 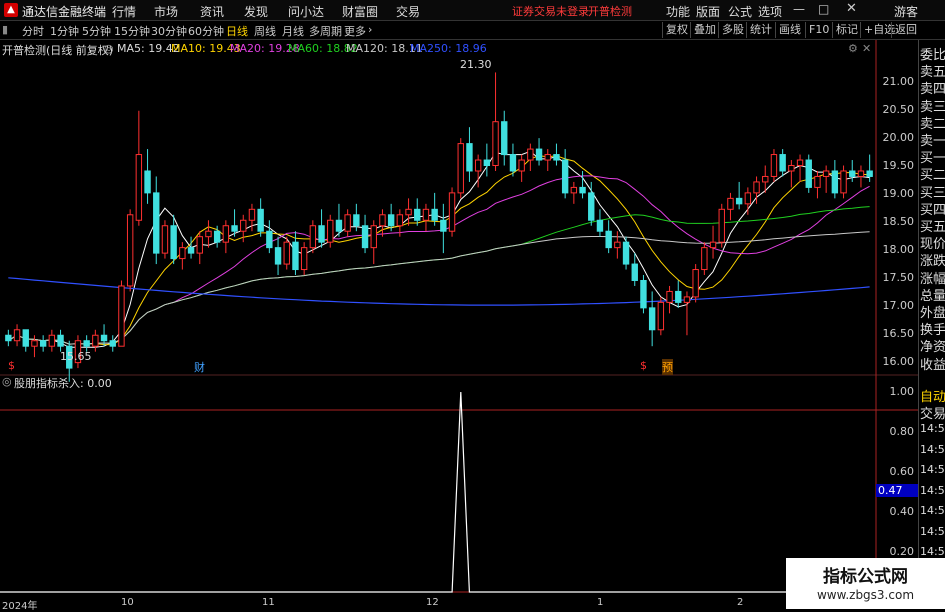 What do you see at coordinates (905, 30) in the screenshot?
I see `btn-fanhui: 返回` at bounding box center [905, 30].